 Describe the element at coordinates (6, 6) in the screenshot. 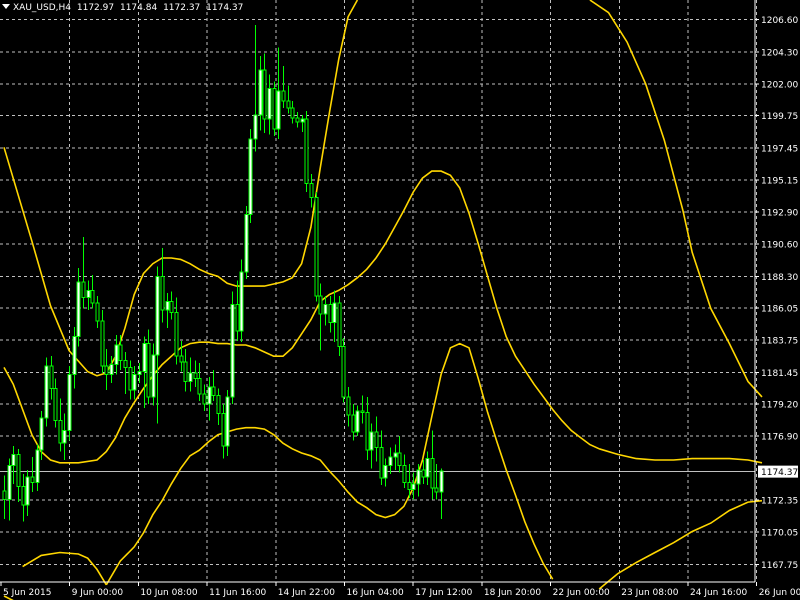

I see `collapse-arrow-icon` at that location.